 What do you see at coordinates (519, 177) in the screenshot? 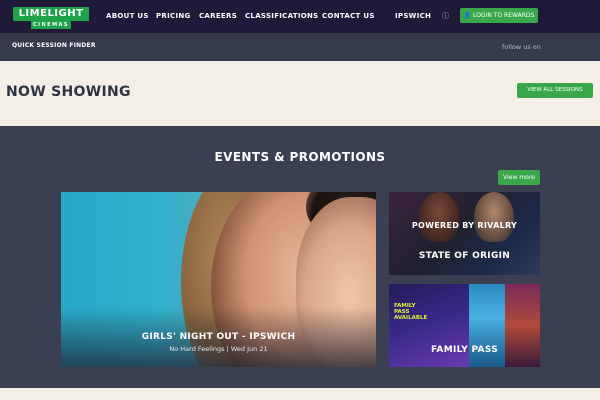
I see `view-more-button: View more` at bounding box center [519, 177].